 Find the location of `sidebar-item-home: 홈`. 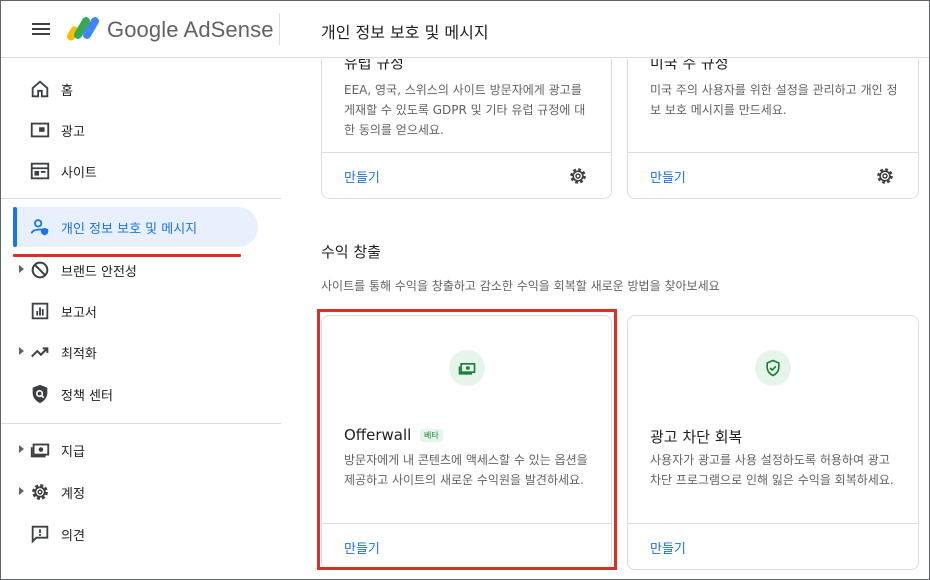

sidebar-item-home: 홈 is located at coordinates (135, 89).